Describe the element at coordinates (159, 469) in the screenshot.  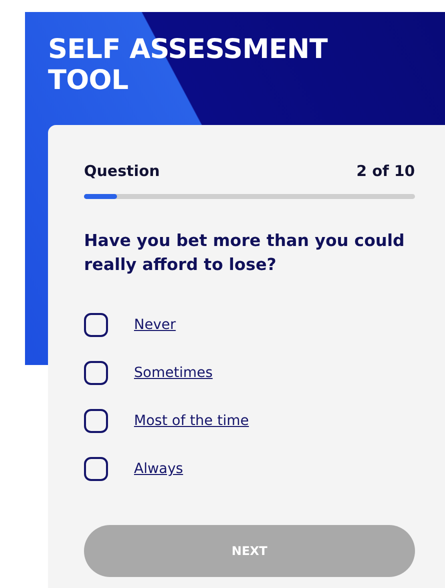
I see `answer-link: Always` at that location.